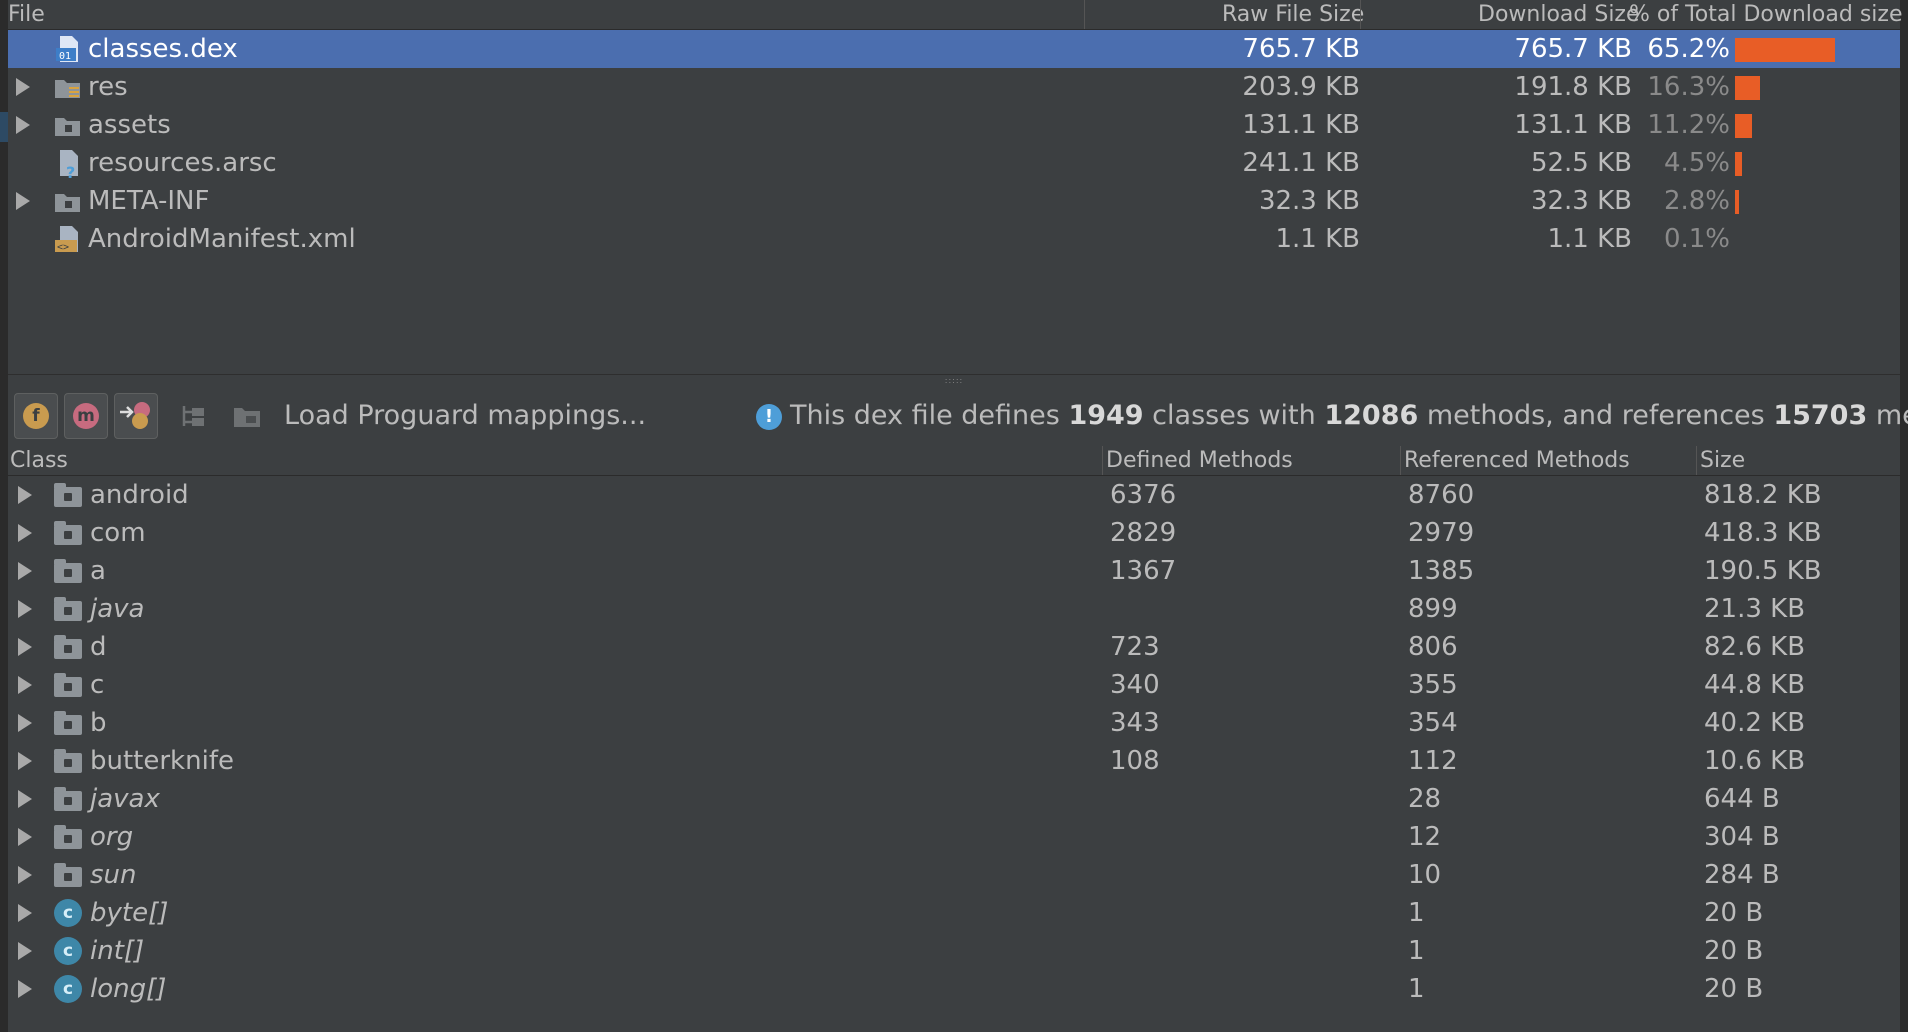 This screenshot has height=1032, width=1908. What do you see at coordinates (954, 571) in the screenshot?
I see `class-row: a 1367 1385 190.5 KB` at bounding box center [954, 571].